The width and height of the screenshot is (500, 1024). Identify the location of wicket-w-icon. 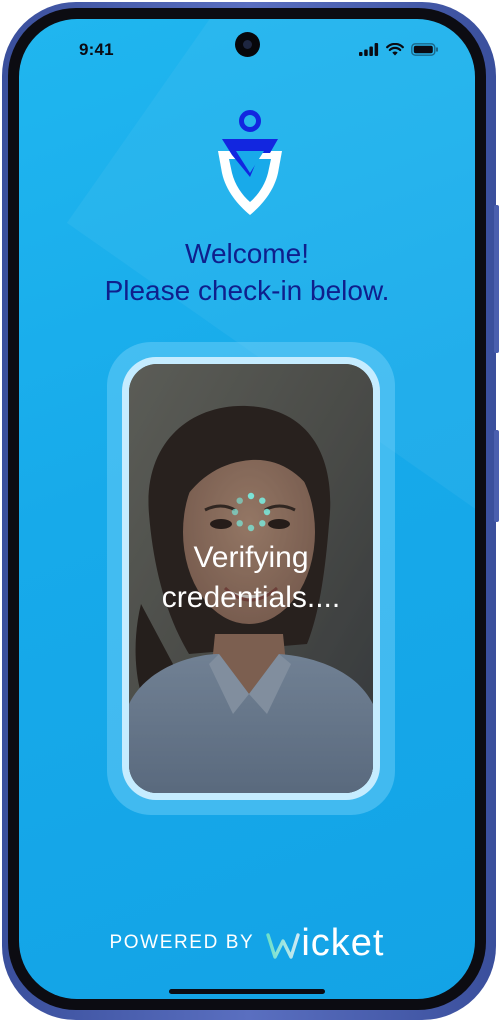
(283, 946).